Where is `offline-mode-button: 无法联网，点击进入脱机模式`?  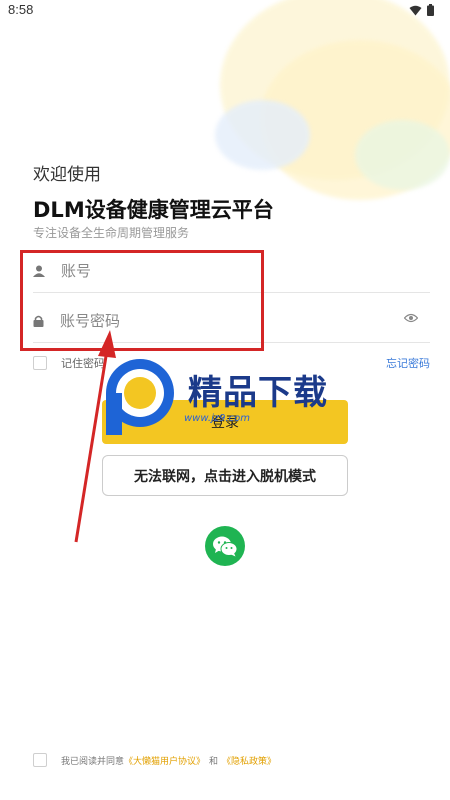 offline-mode-button: 无法联网，点击进入脱机模式 is located at coordinates (225, 475).